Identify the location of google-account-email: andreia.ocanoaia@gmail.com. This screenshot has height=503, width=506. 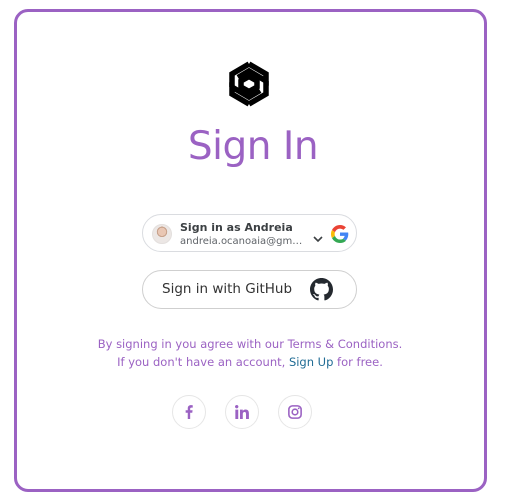
(243, 241).